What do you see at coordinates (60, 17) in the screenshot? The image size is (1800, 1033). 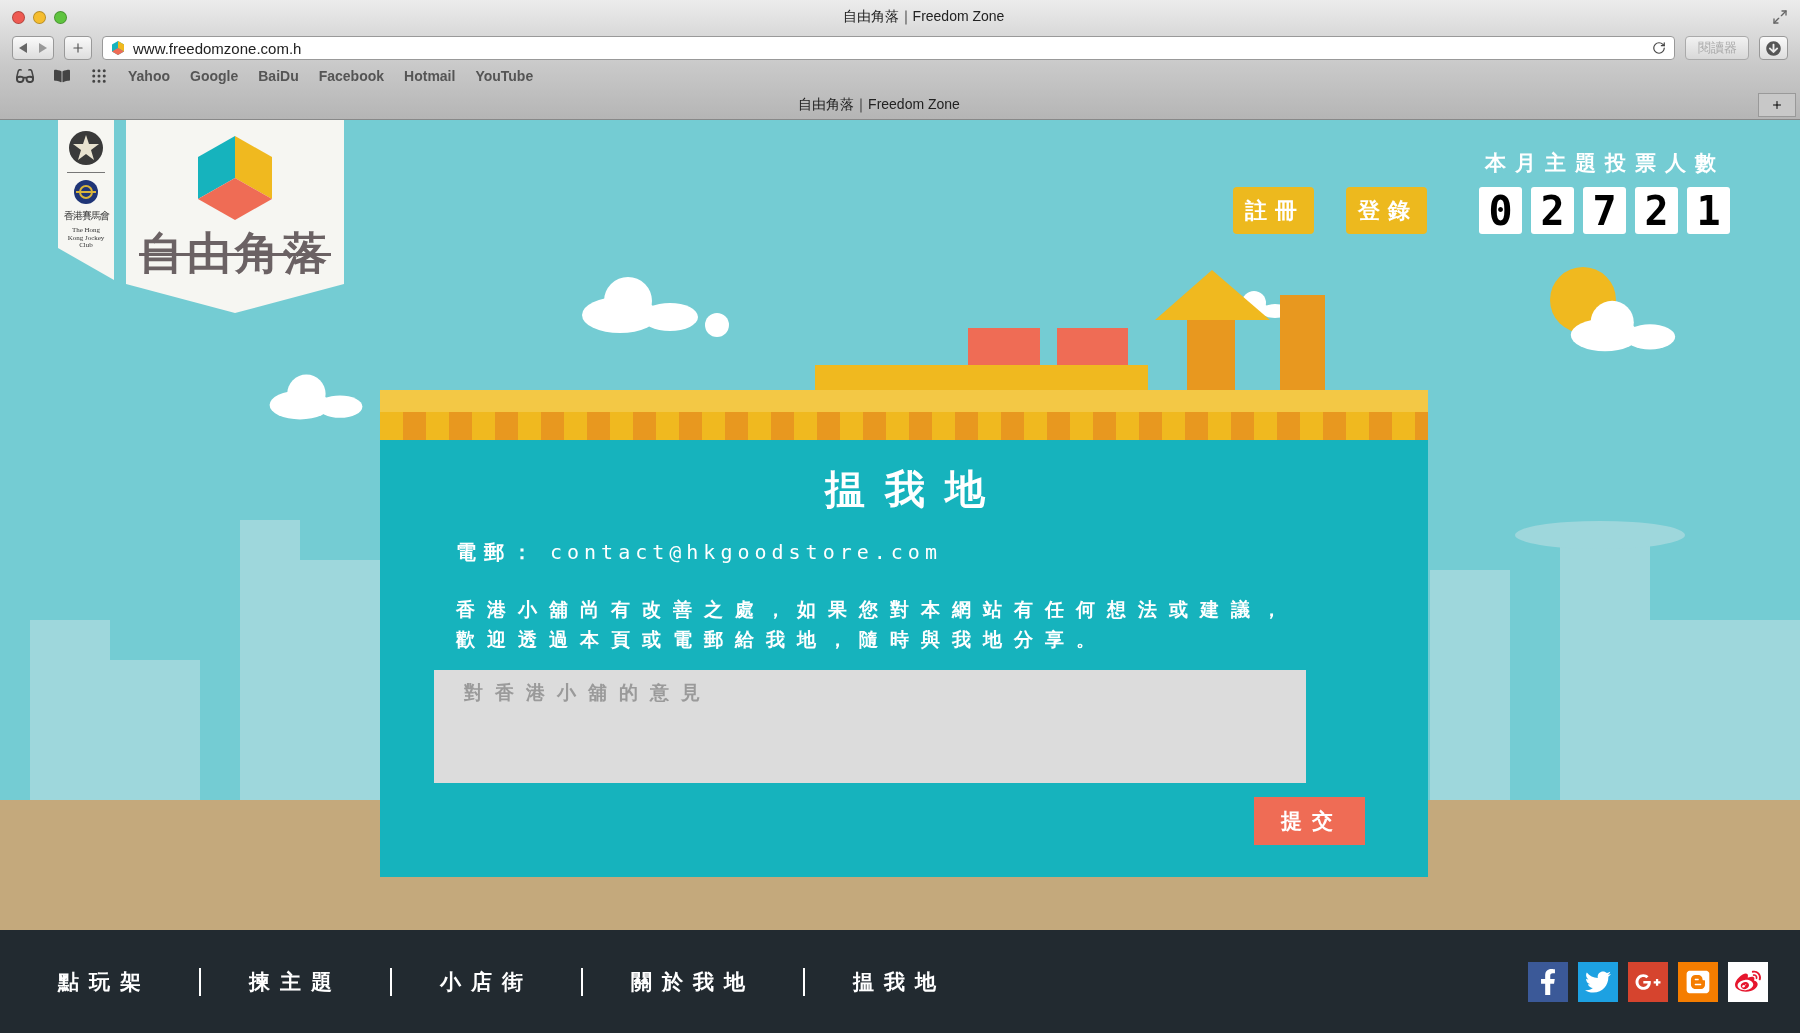 I see `zoom-button` at bounding box center [60, 17].